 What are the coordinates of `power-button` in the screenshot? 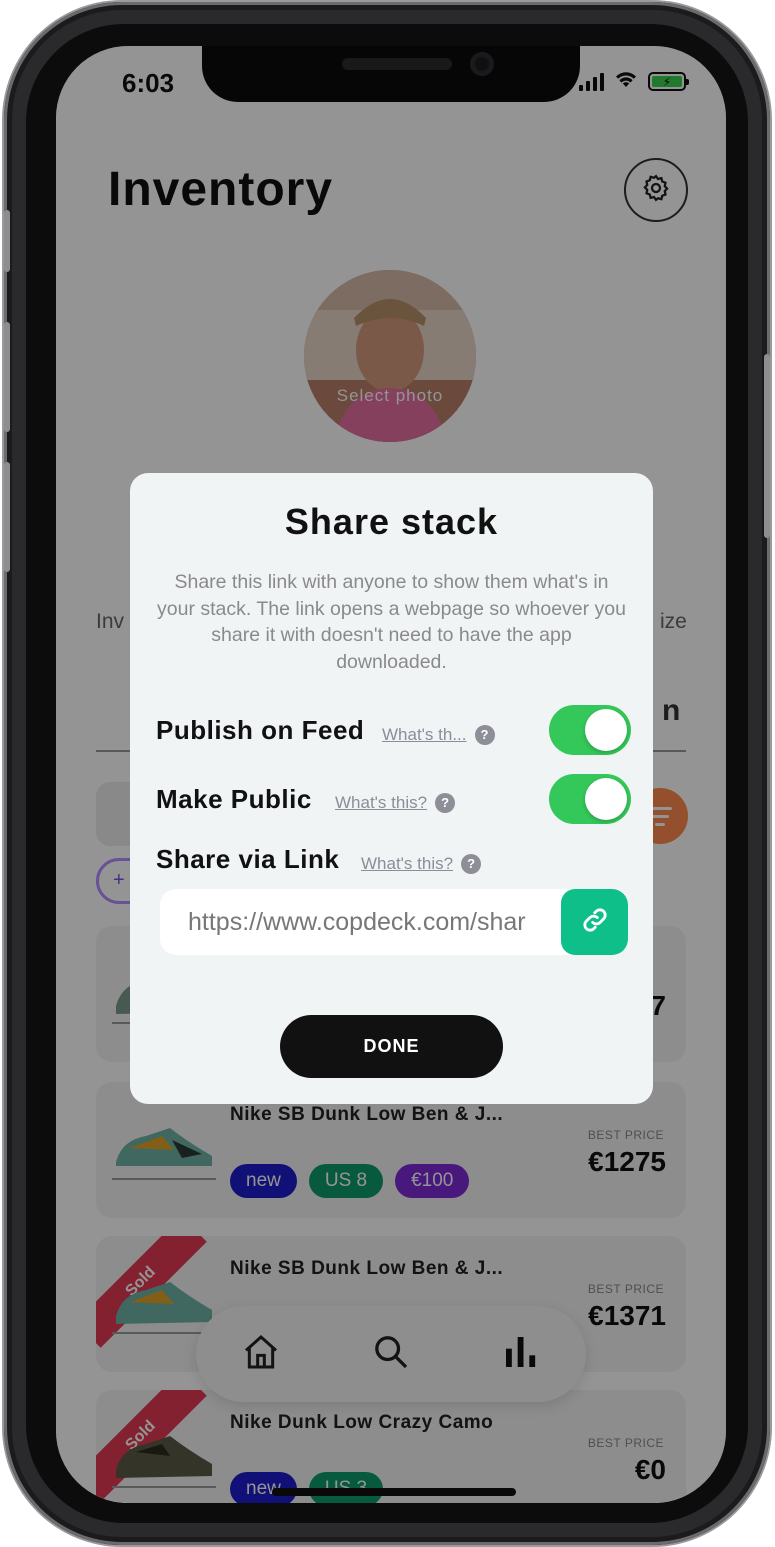 It's located at (767, 446).